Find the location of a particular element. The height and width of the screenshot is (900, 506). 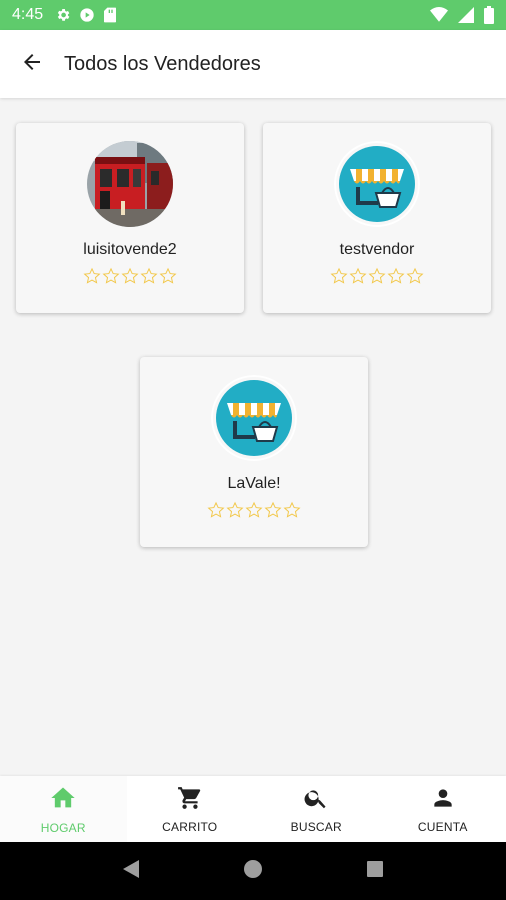

back-button is located at coordinates (32, 64).